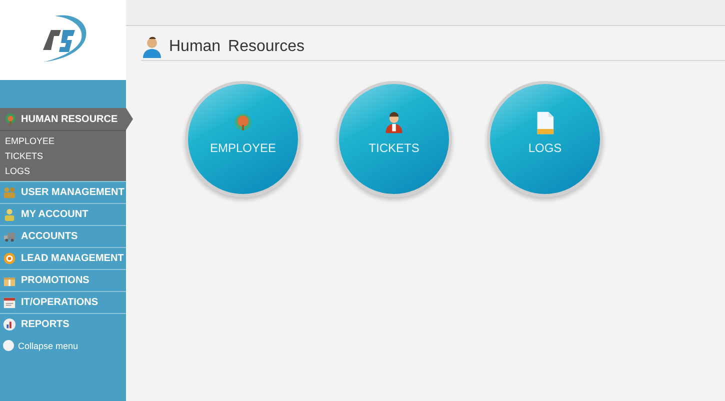 The image size is (725, 401). I want to click on menu-item: REPORTS, so click(63, 324).